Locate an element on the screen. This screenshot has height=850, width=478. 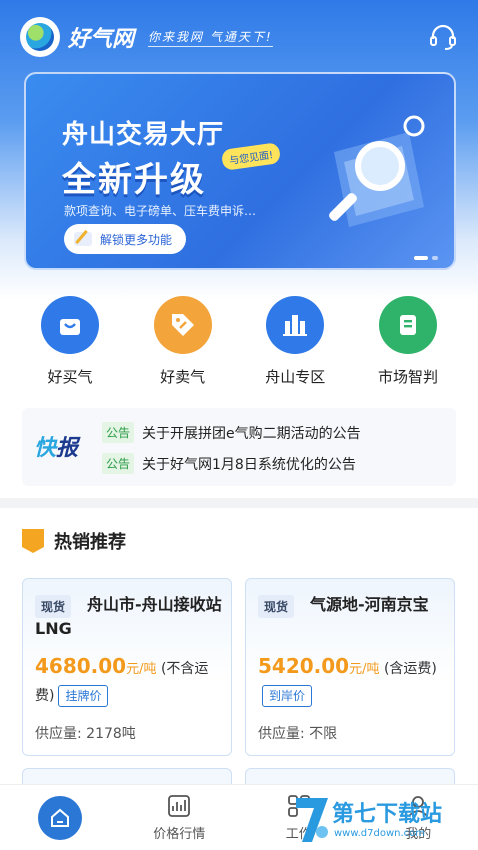
price-tag-icon is located at coordinates (182, 325).